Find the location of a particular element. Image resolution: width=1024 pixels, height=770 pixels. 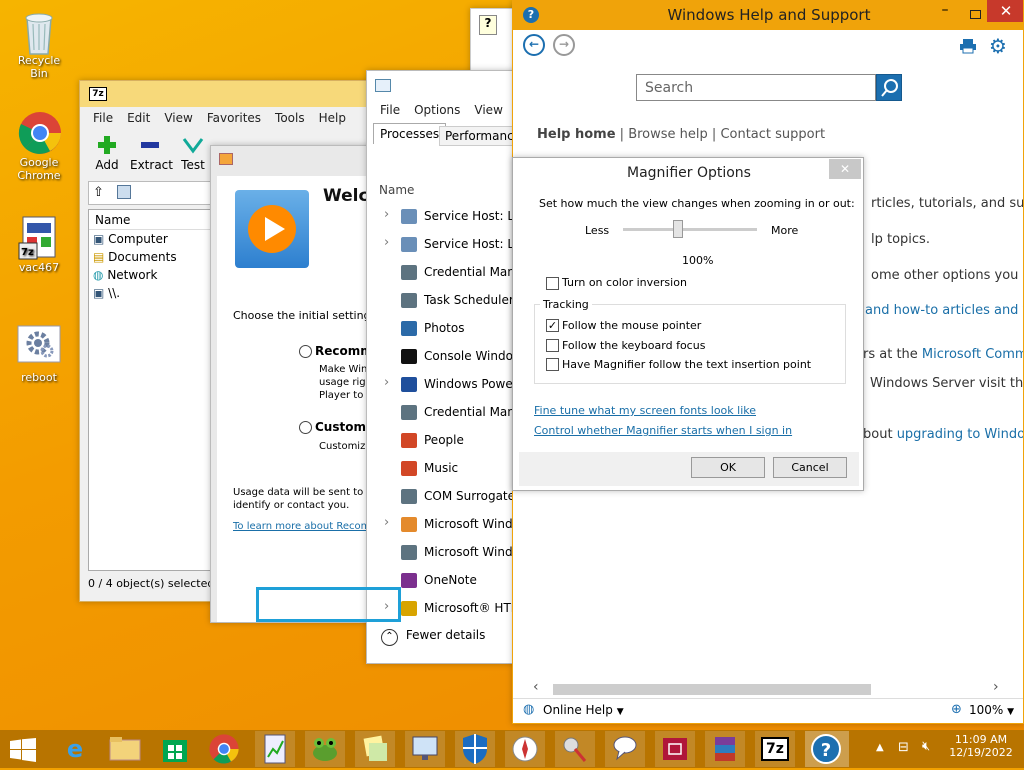

taskbar-help: ? is located at coordinates (827, 749).